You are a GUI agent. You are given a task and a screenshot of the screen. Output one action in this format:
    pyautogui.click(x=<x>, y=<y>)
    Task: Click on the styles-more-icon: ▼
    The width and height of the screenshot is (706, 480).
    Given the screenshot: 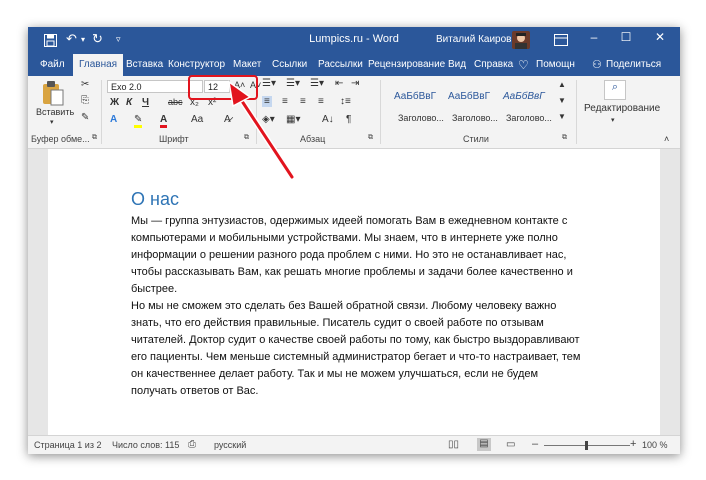 What is the action you would take?
    pyautogui.click(x=562, y=116)
    